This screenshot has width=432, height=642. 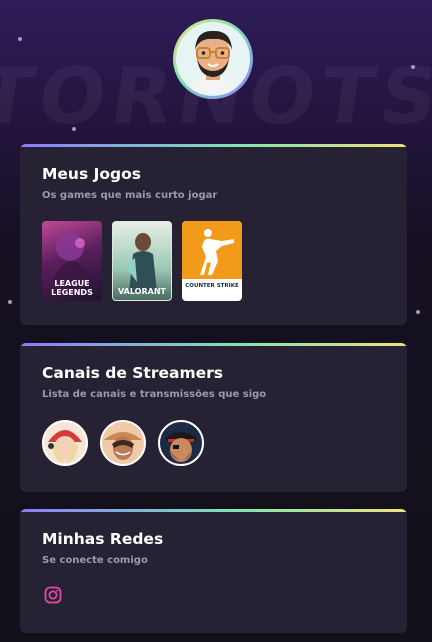 I want to click on games-list: LEAGUE LEGENDS VALORANT COUNTER STRIKE, so click(x=213, y=261).